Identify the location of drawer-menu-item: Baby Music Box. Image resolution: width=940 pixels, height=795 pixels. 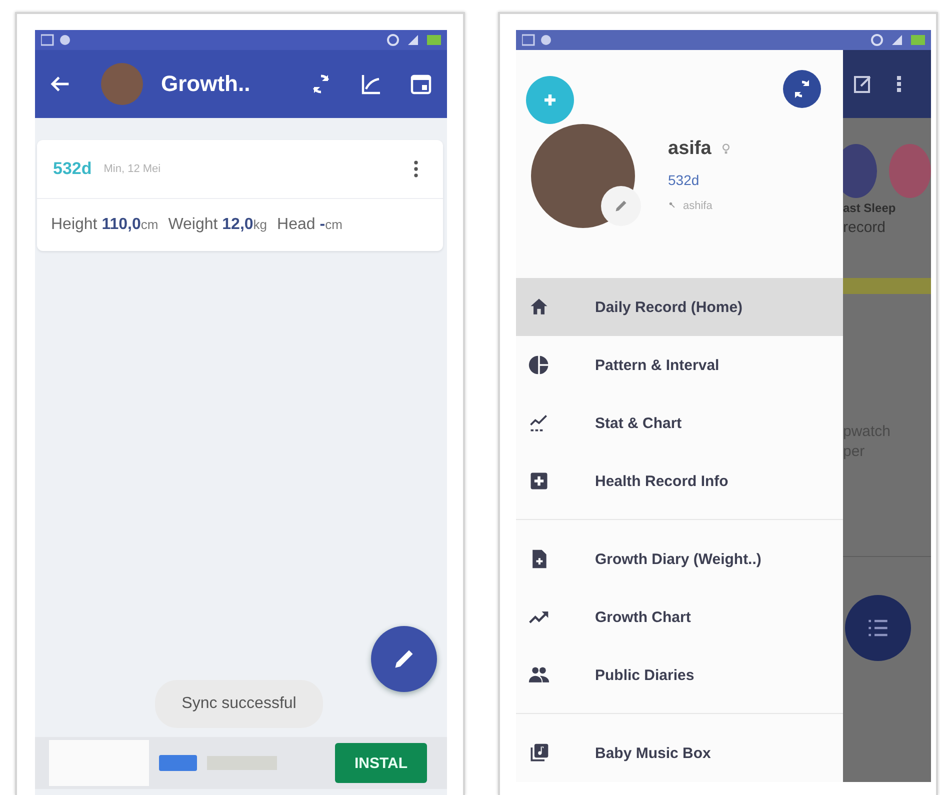
(679, 753).